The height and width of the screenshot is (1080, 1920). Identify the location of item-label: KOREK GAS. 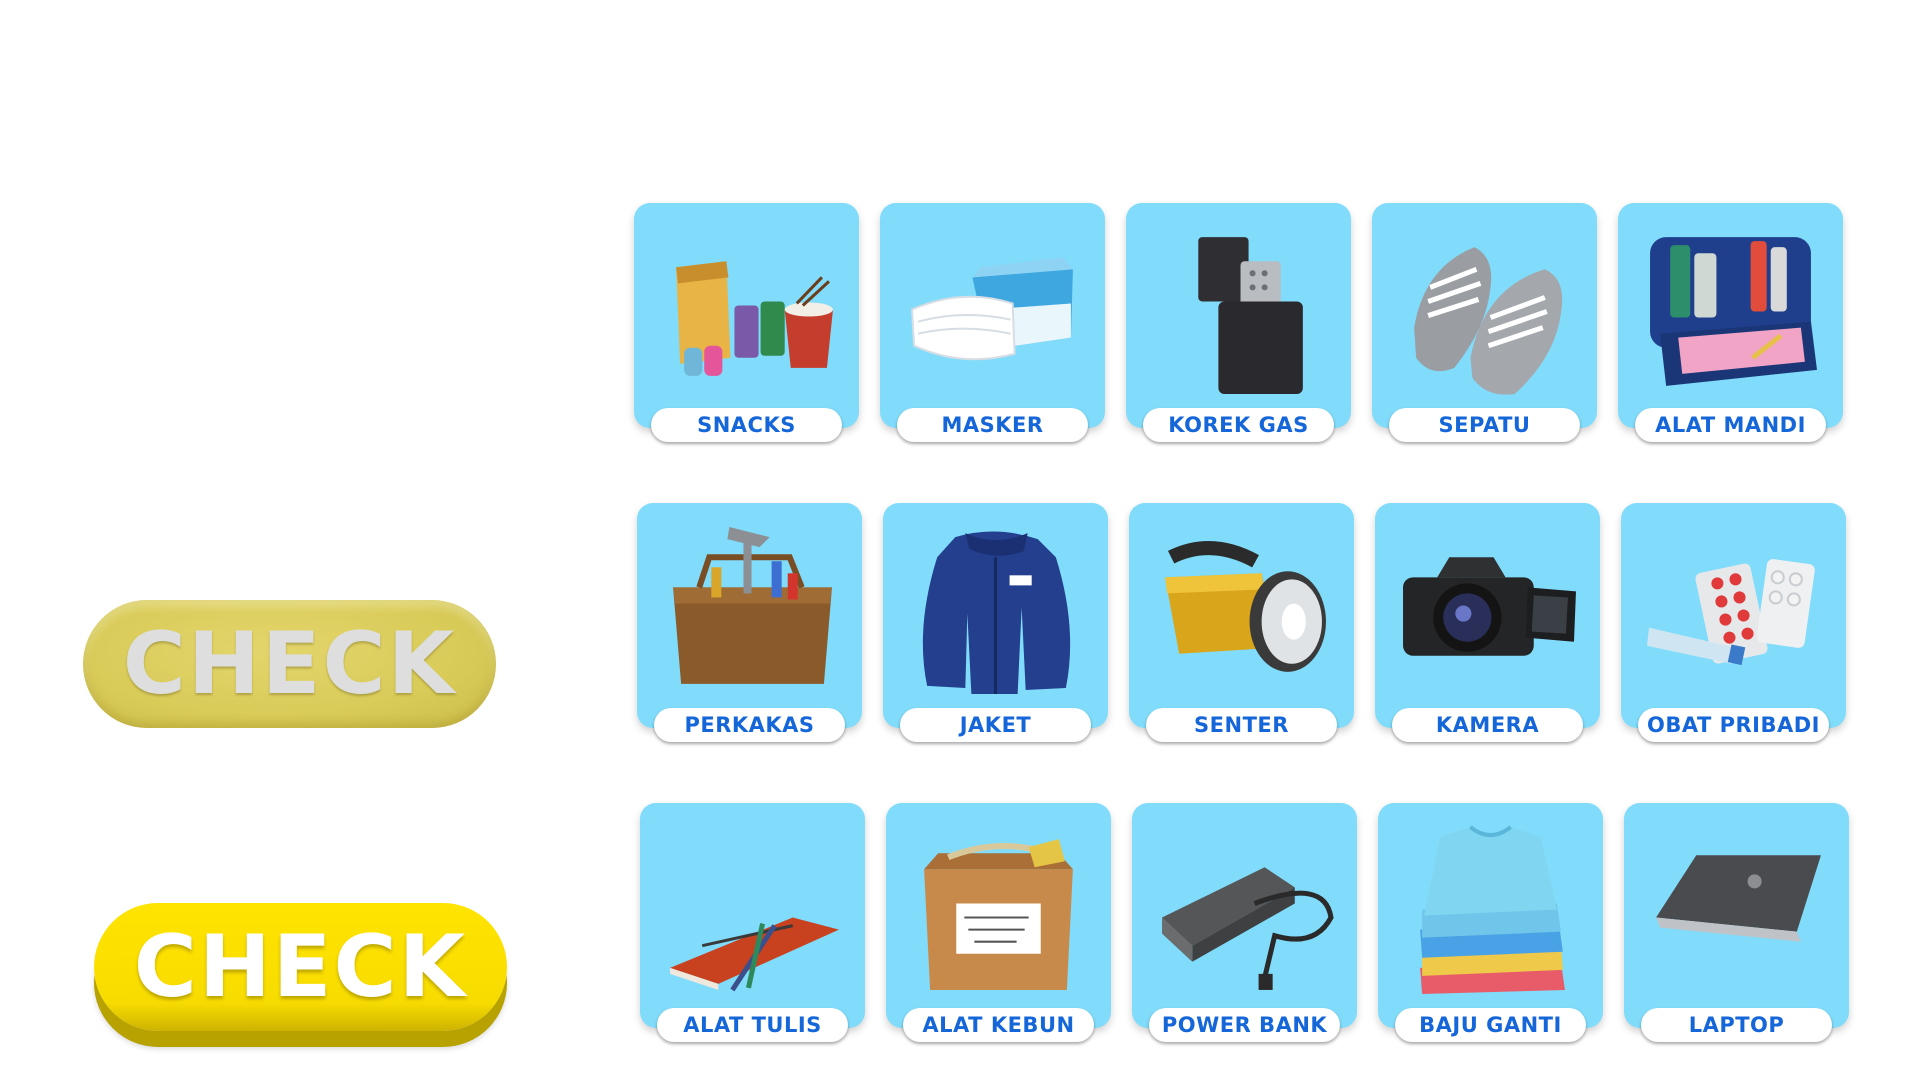
(1238, 425).